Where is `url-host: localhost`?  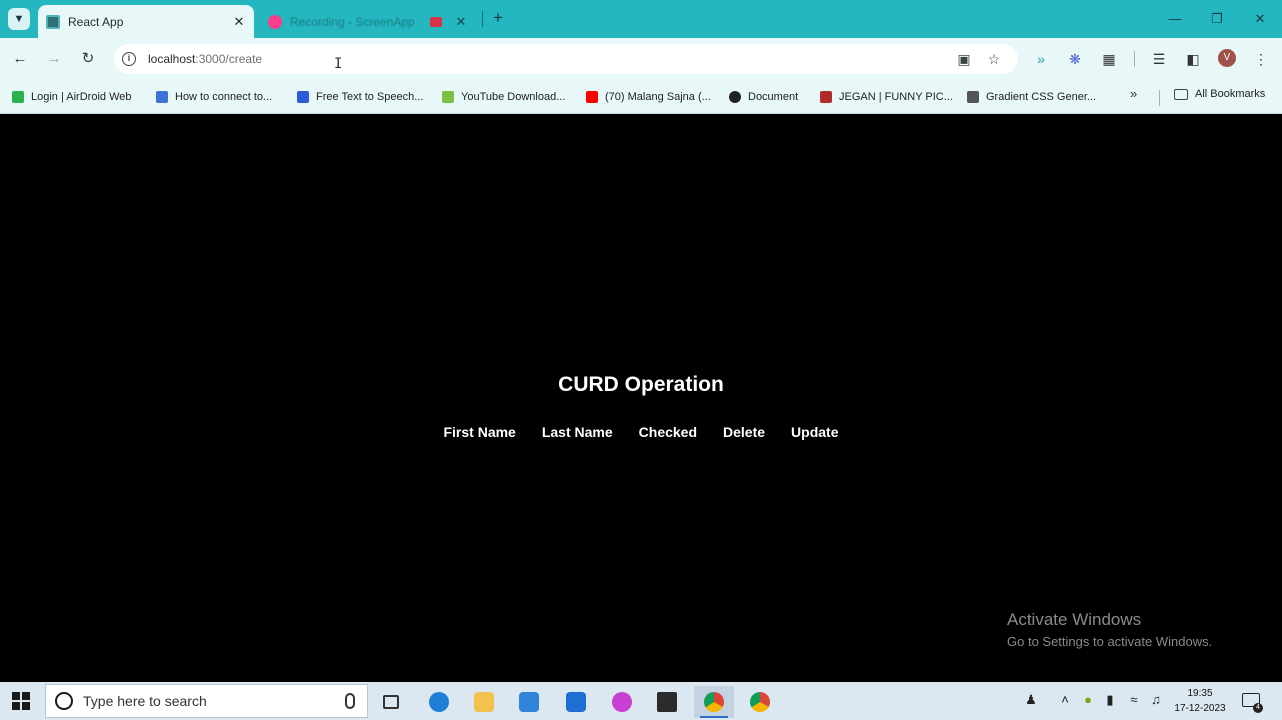 url-host: localhost is located at coordinates (172, 59).